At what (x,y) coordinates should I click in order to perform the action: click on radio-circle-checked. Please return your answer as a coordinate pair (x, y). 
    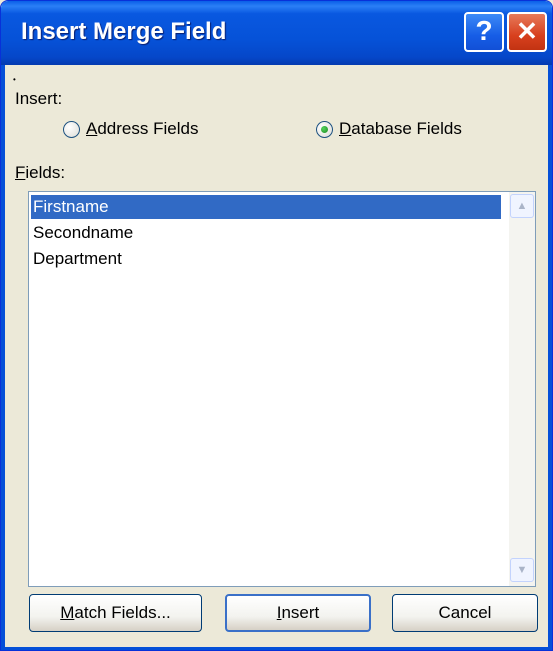
    Looking at the image, I should click on (324, 129).